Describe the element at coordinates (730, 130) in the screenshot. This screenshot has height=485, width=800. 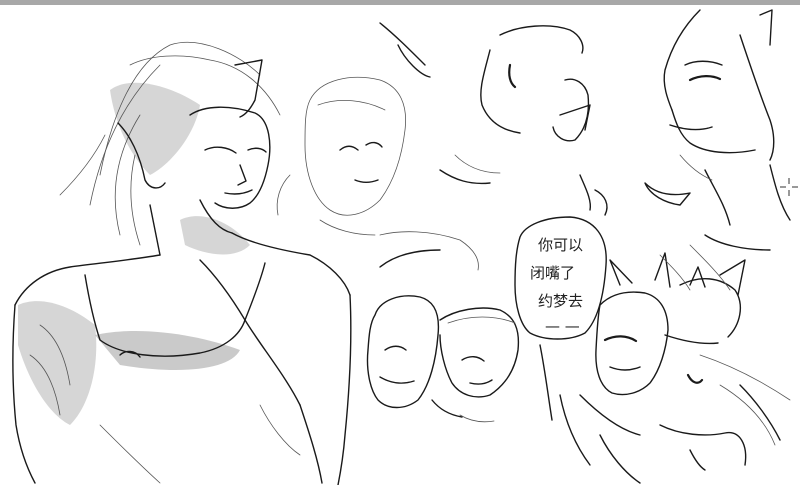
I see `sharp-head-sketch` at that location.